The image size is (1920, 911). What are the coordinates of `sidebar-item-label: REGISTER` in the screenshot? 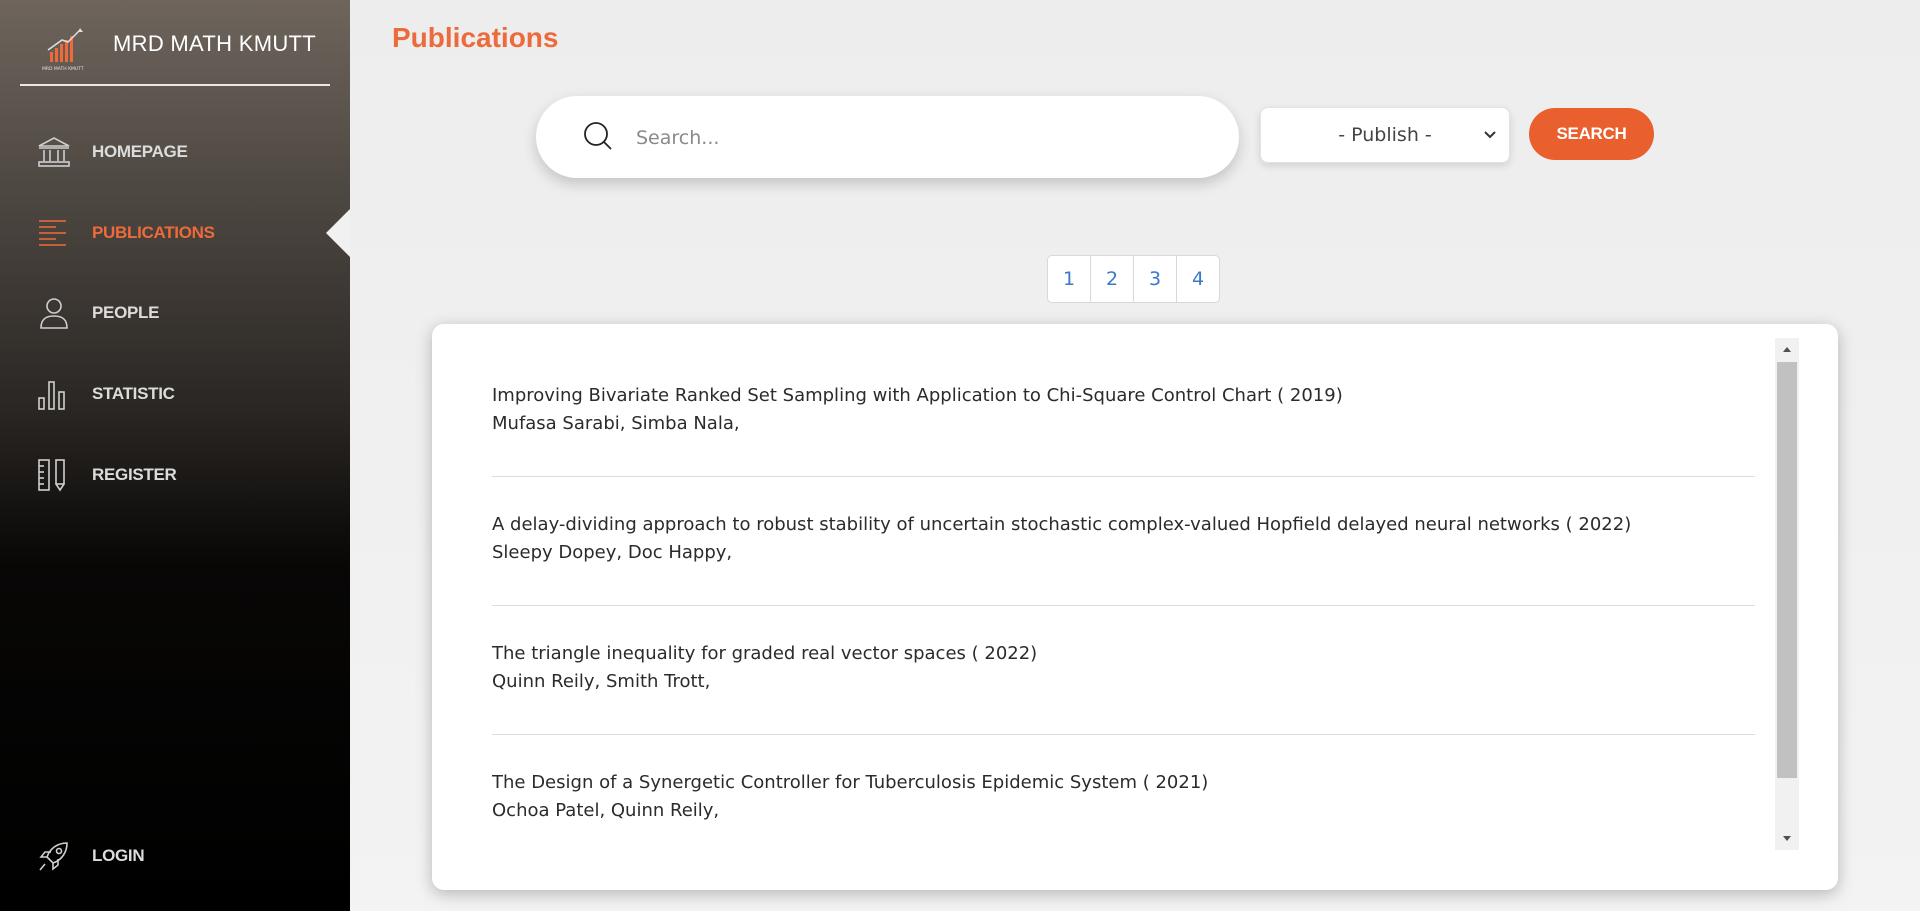 It's located at (134, 474).